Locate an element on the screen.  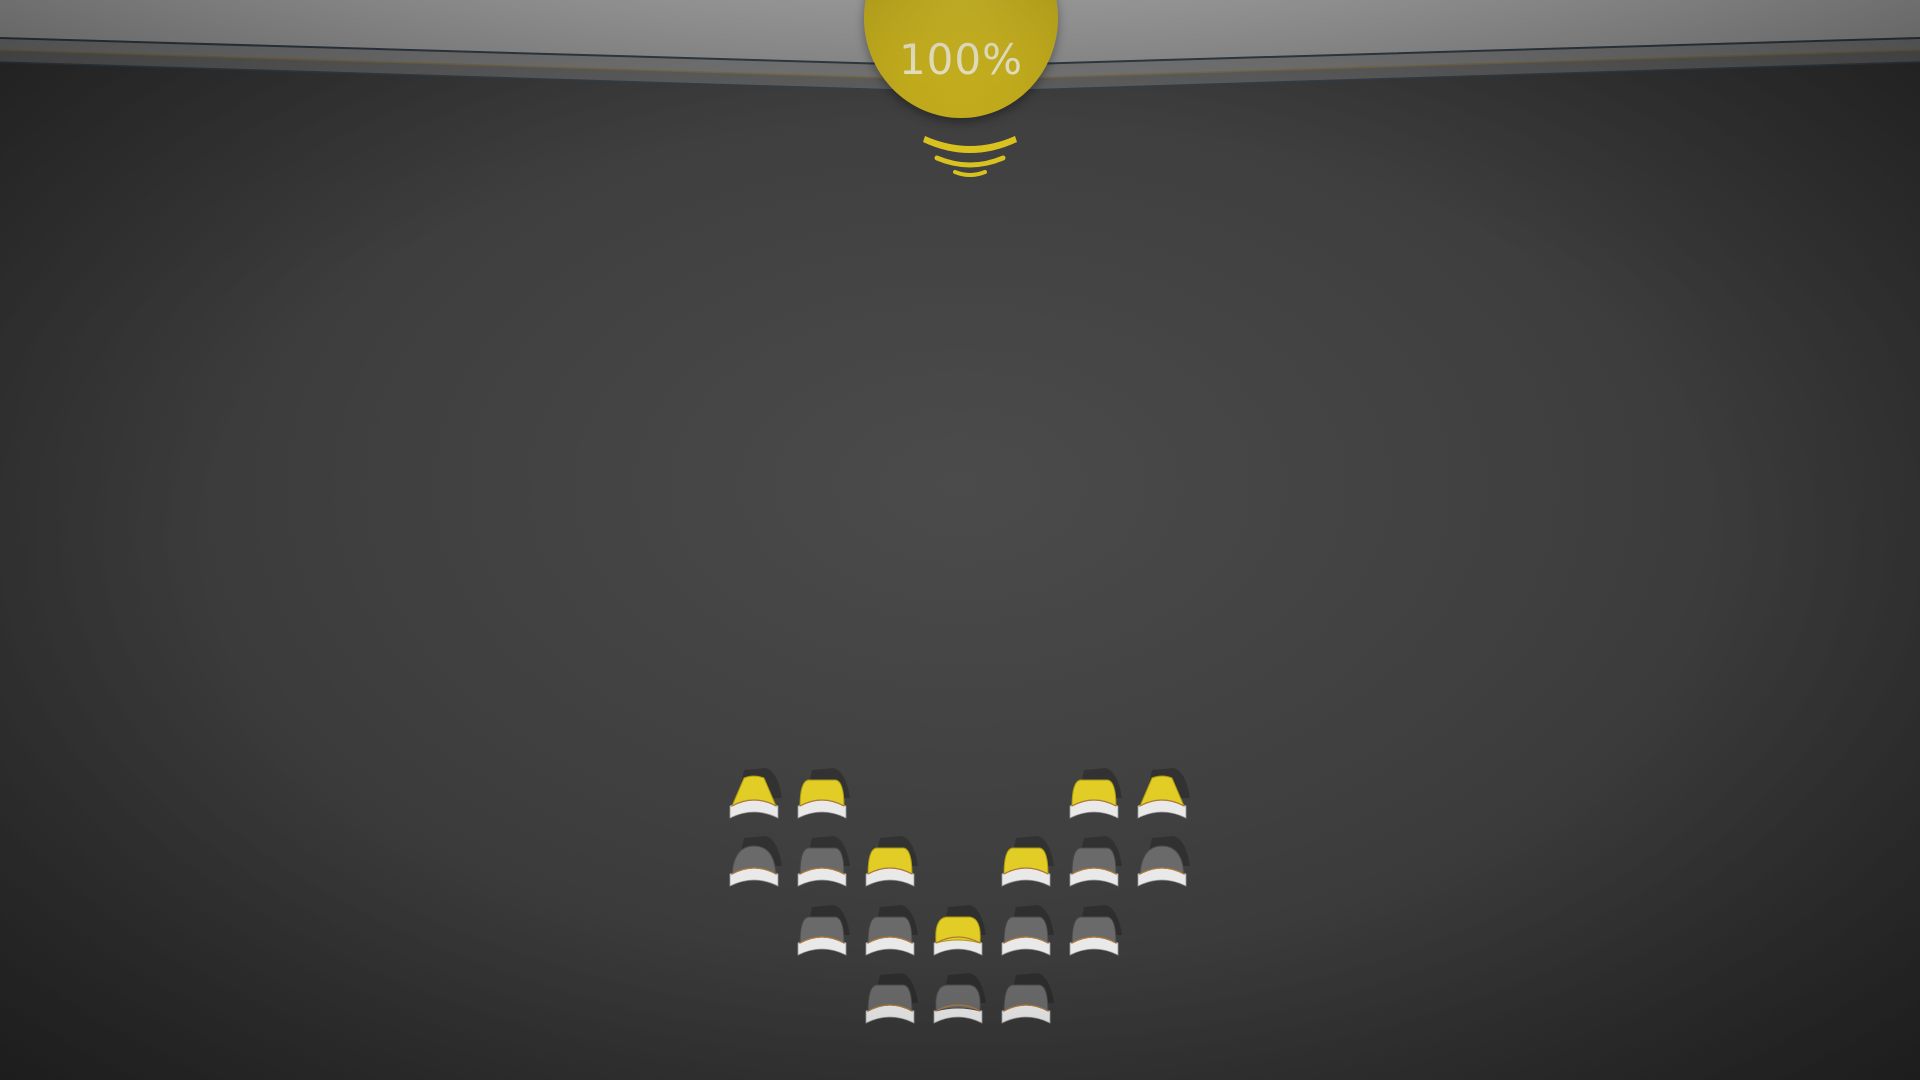
tile-unlit-round is located at coordinates (958, 1006).